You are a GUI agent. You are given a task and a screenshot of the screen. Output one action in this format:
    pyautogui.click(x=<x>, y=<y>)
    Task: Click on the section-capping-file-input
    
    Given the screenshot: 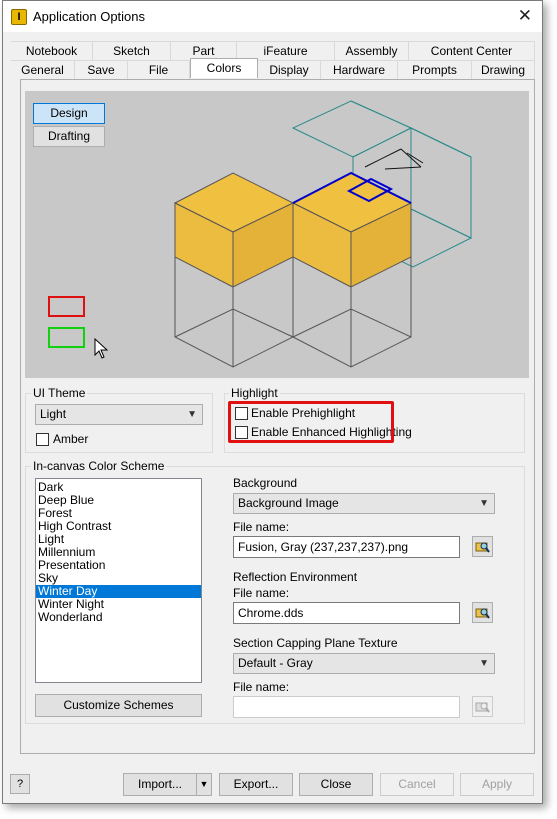 What is the action you would take?
    pyautogui.click(x=346, y=707)
    